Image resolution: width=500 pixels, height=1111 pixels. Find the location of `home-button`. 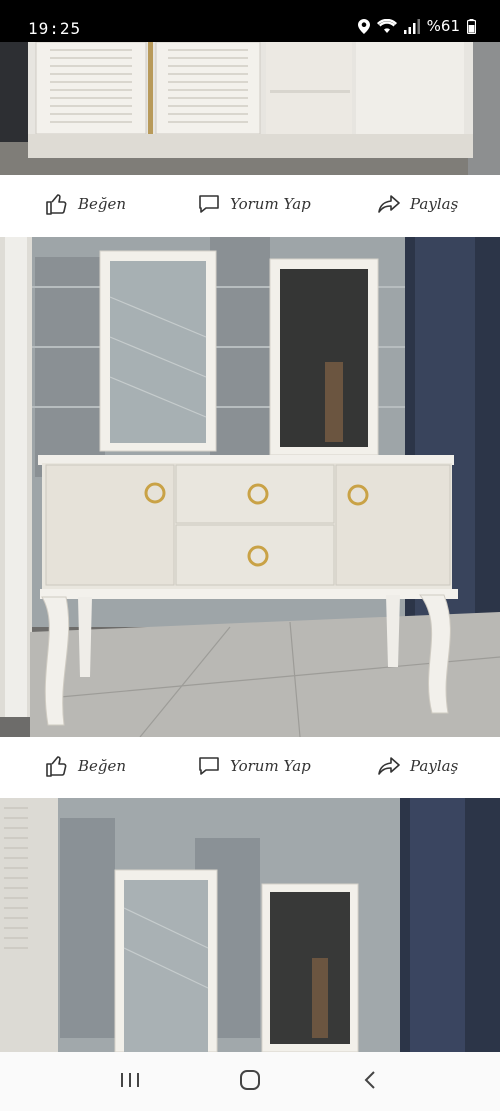

home-button is located at coordinates (250, 1082).